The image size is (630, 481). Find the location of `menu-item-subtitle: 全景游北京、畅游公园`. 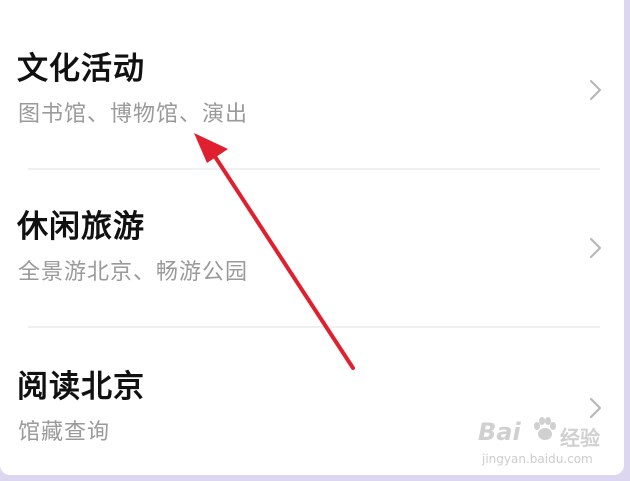

menu-item-subtitle: 全景游北京、畅游公园 is located at coordinates (133, 272).